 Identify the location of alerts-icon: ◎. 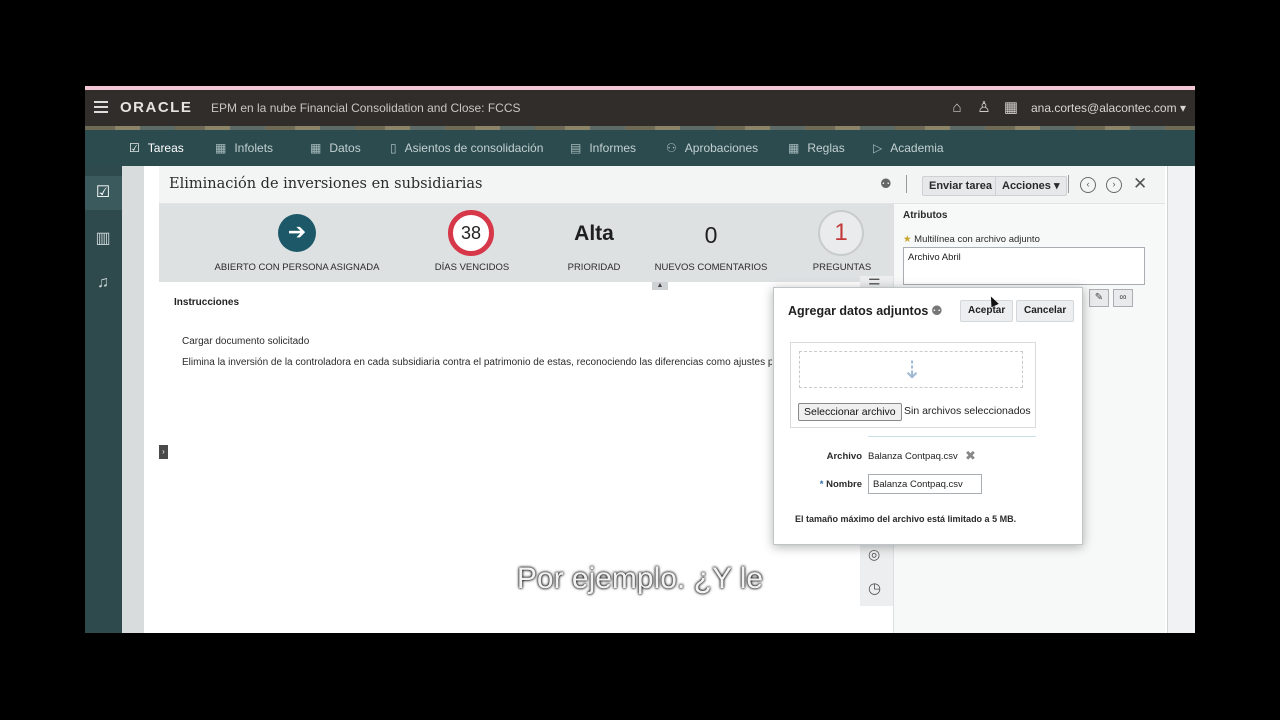
(874, 554).